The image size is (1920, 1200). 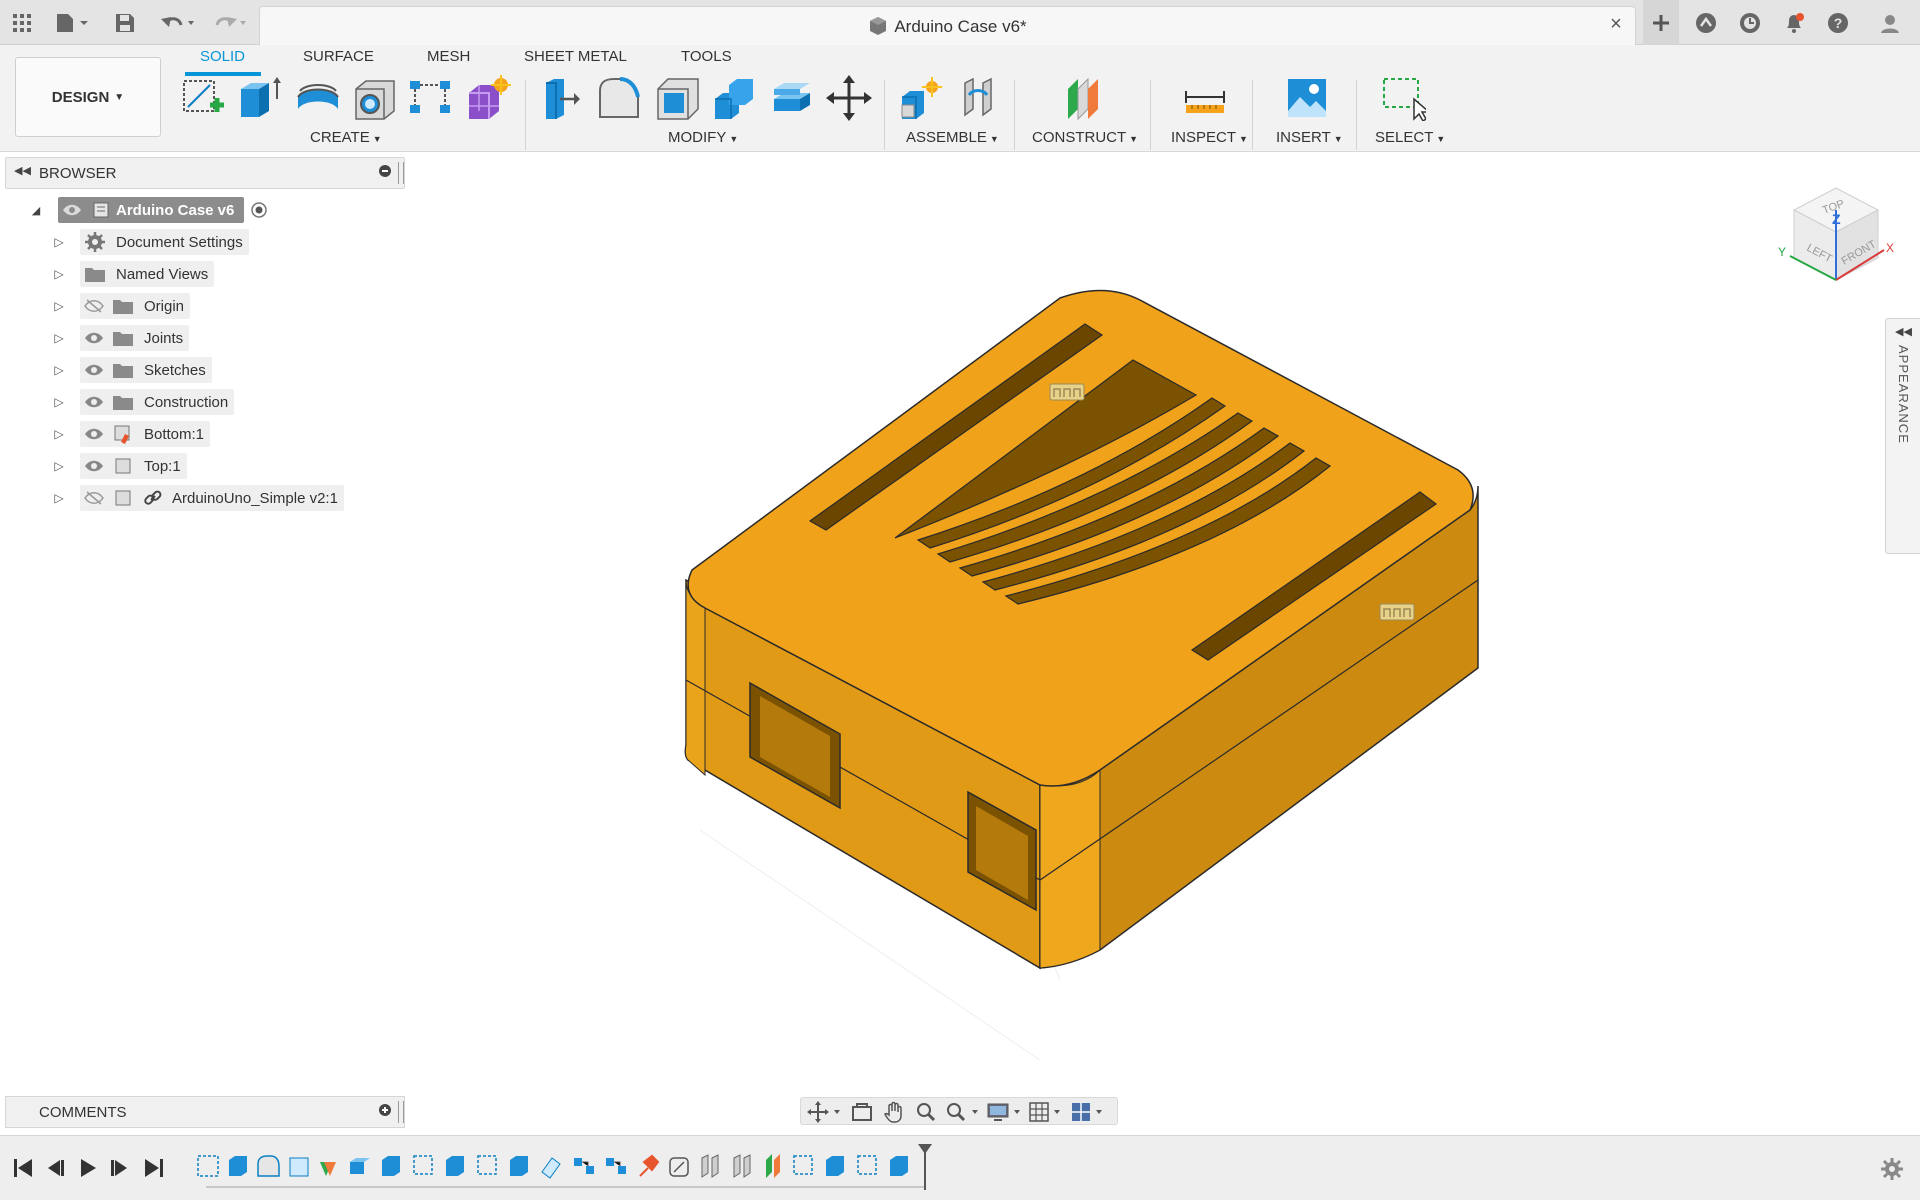 I want to click on timeline-features, so click(x=561, y=1168).